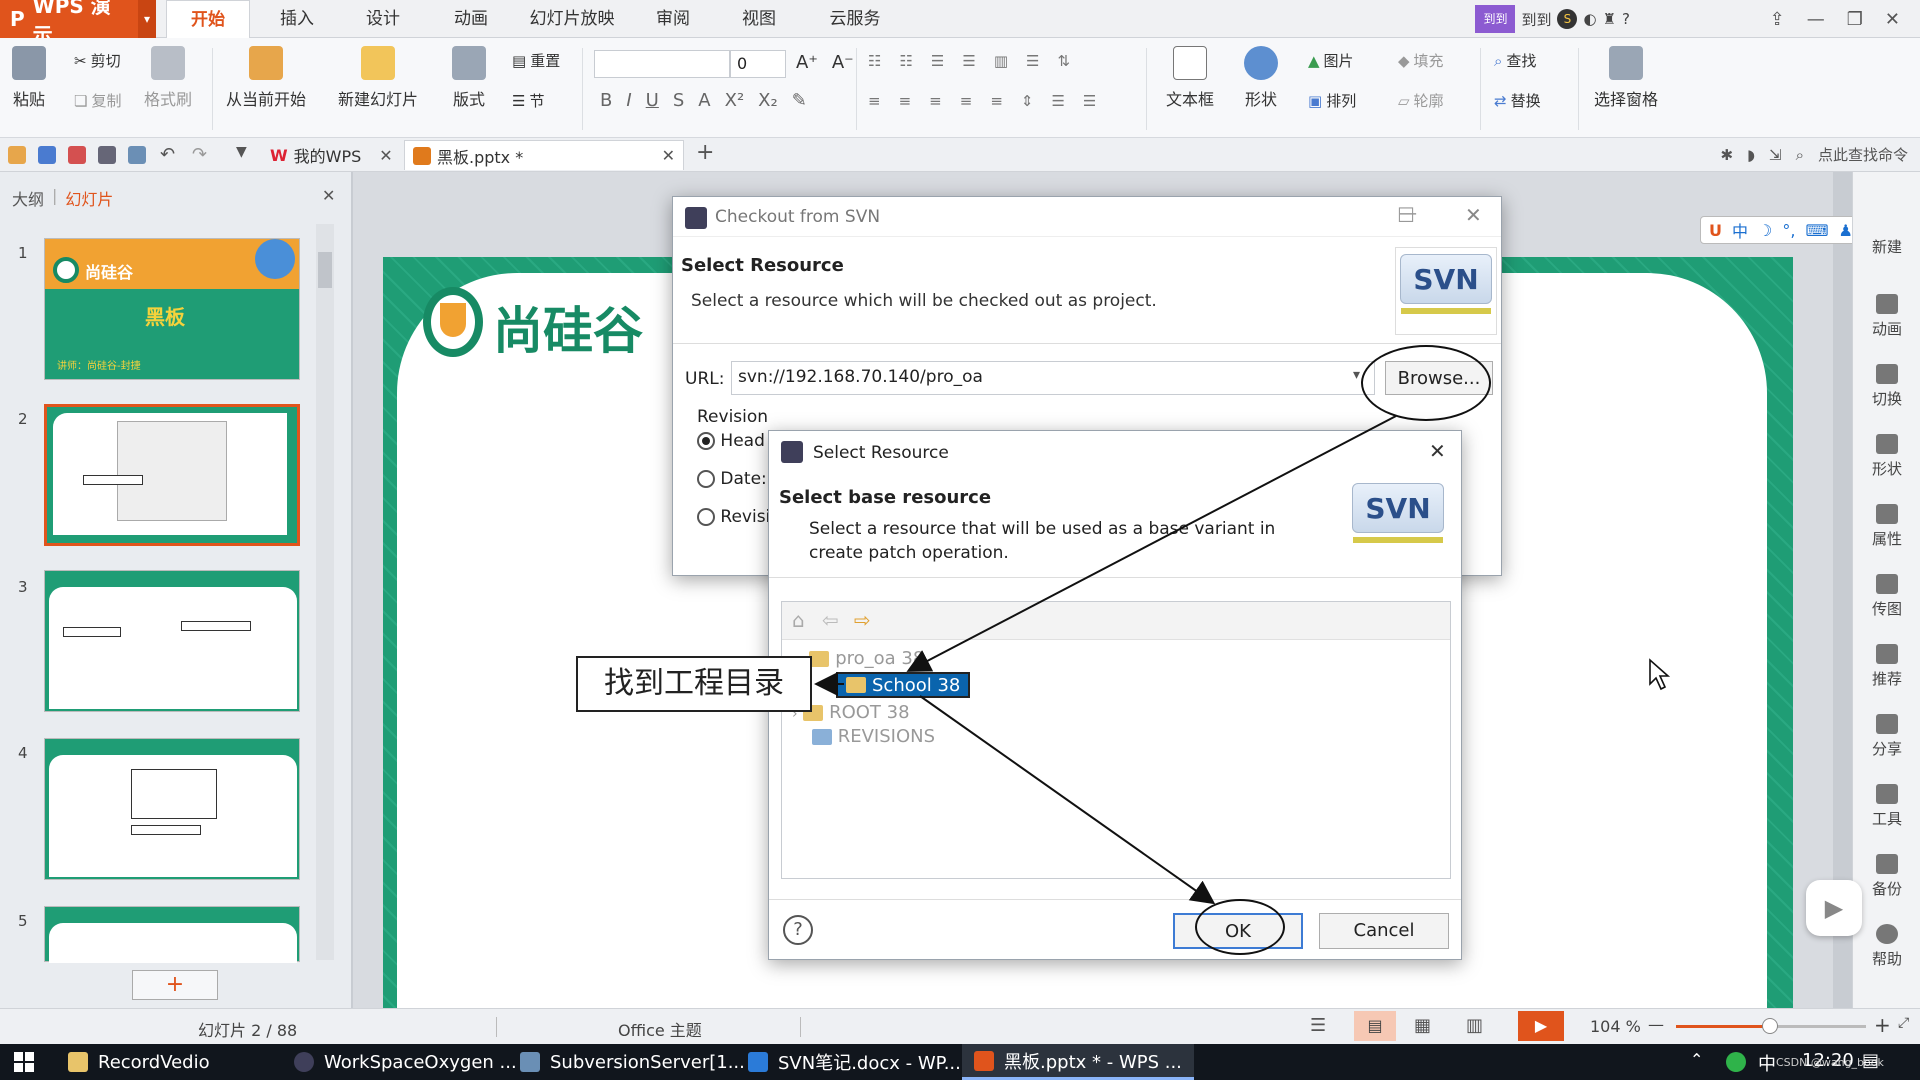 The height and width of the screenshot is (1080, 1920). What do you see at coordinates (732, 479) in the screenshot?
I see `radio-date: Date:` at bounding box center [732, 479].